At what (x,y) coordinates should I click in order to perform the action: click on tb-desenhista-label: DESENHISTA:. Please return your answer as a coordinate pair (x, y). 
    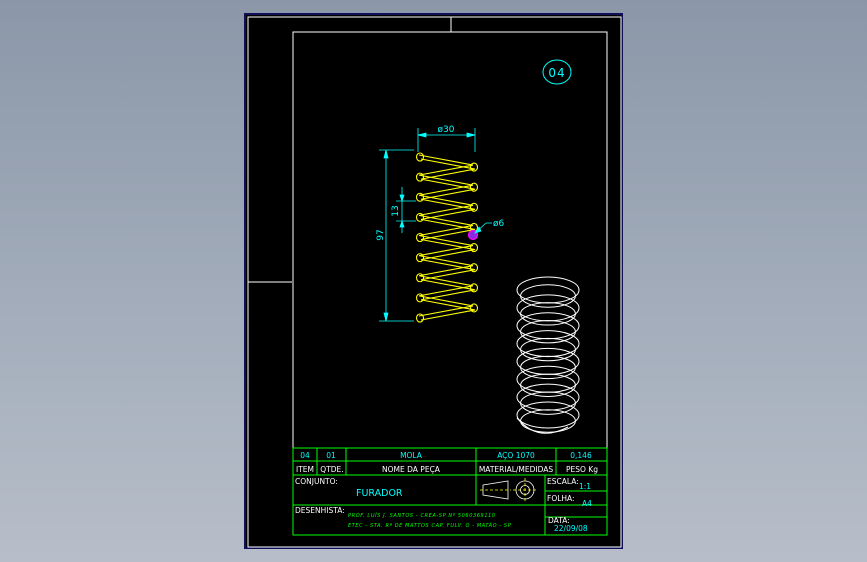
    Looking at the image, I should click on (320, 510).